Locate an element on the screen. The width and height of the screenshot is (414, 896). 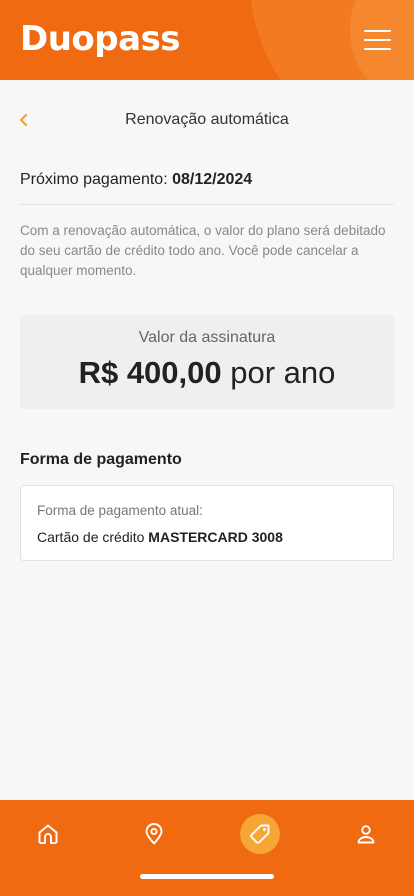
home-icon is located at coordinates (48, 834).